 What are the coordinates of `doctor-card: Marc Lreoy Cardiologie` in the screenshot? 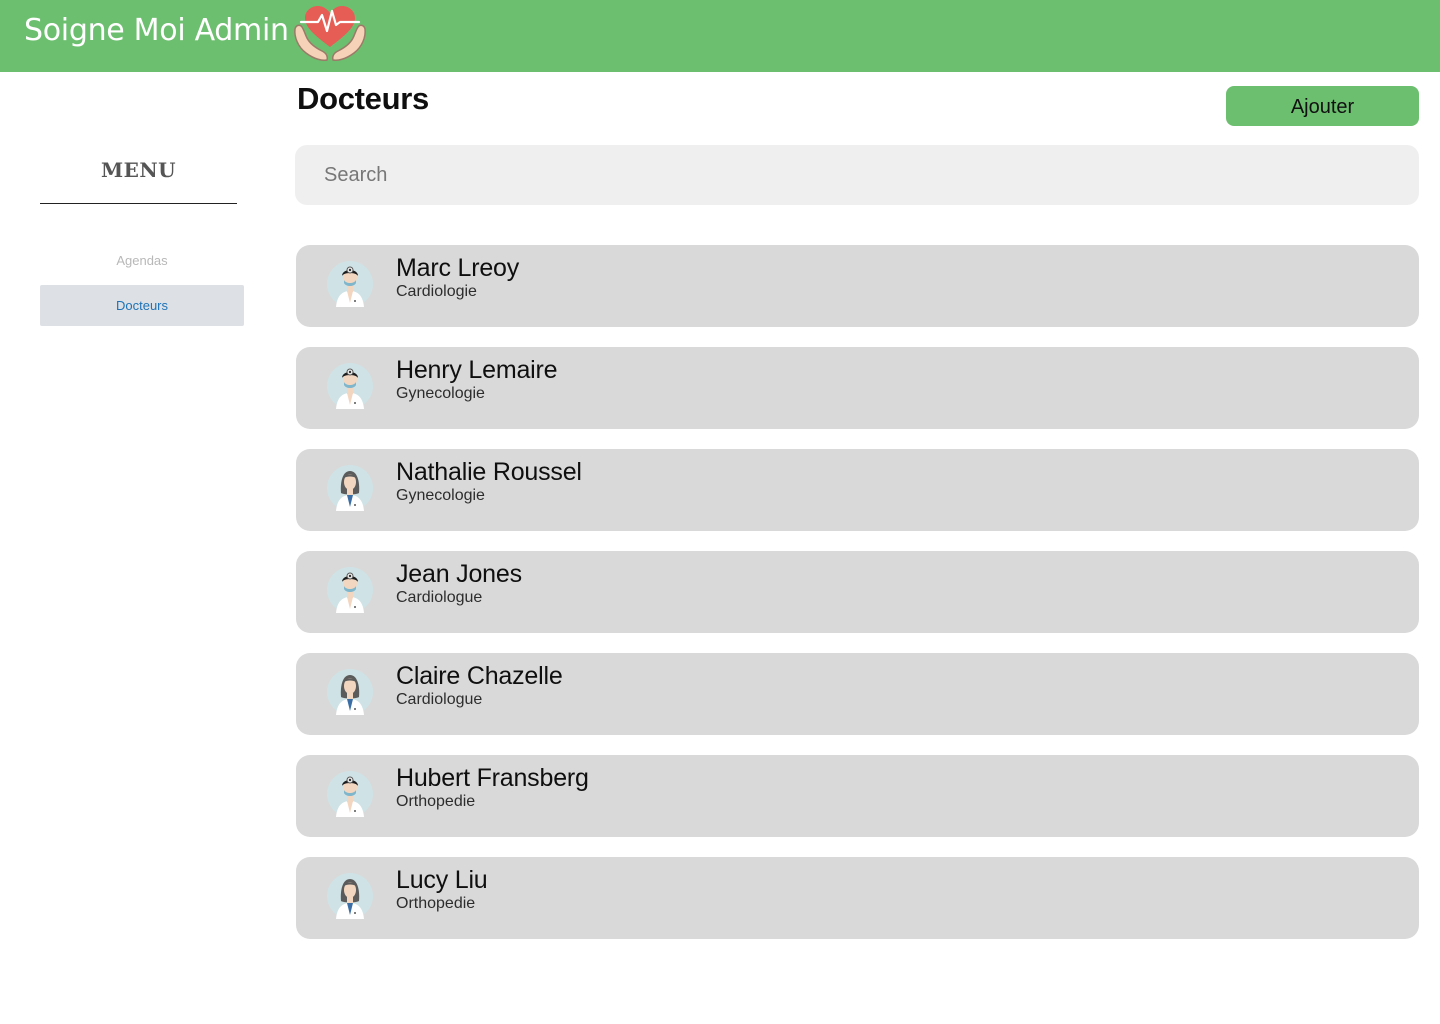 It's located at (857, 286).